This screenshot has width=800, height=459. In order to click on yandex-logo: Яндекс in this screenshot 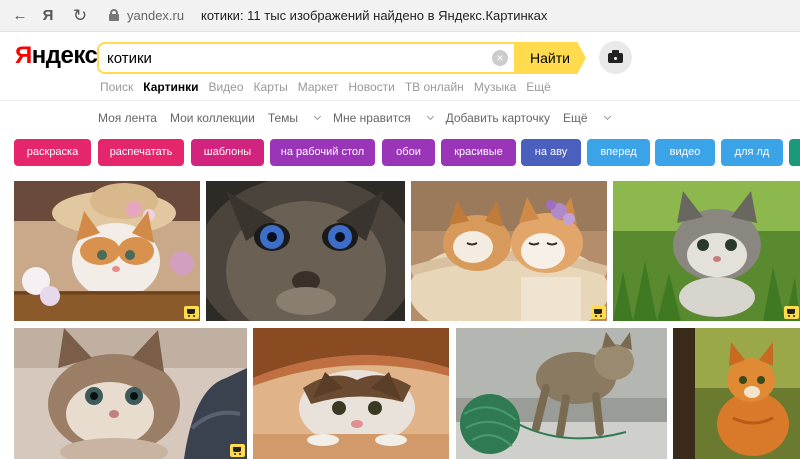, I will do `click(56, 56)`.